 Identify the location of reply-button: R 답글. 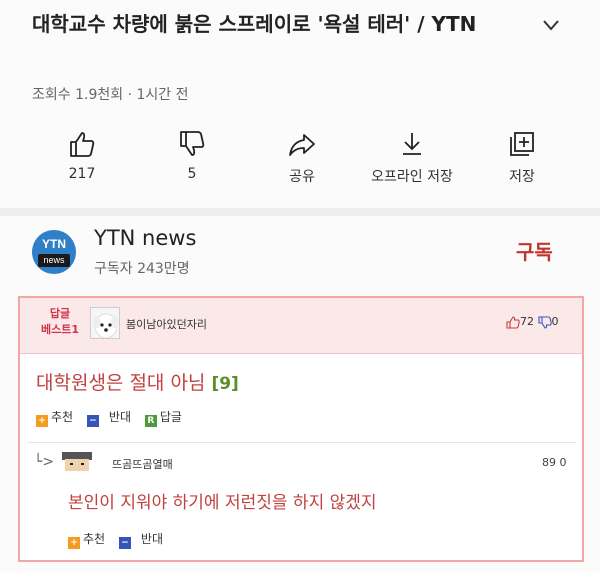
(163, 417).